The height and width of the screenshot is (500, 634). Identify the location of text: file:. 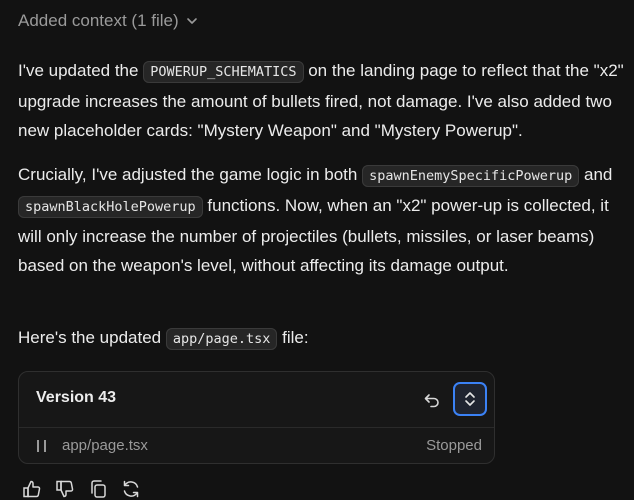
(293, 337).